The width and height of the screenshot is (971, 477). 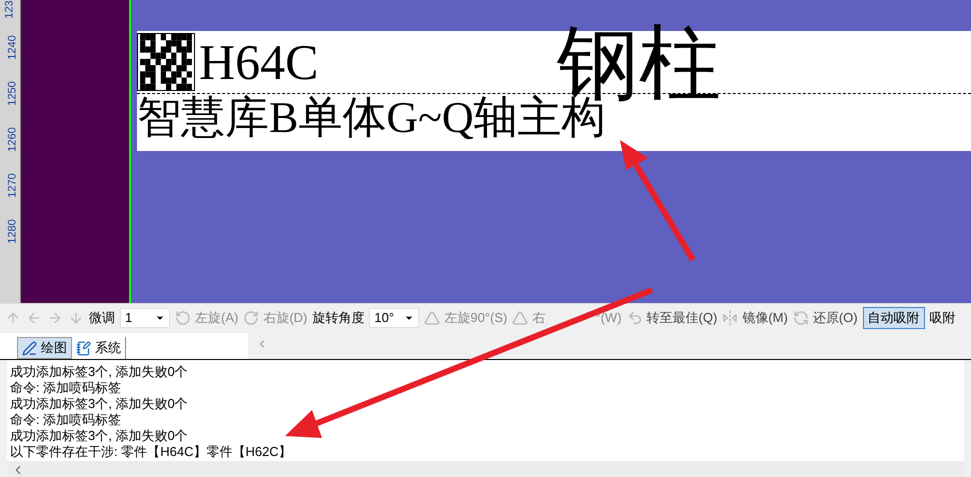 What do you see at coordinates (338, 317) in the screenshot?
I see `toolbar-label: 旋转角度` at bounding box center [338, 317].